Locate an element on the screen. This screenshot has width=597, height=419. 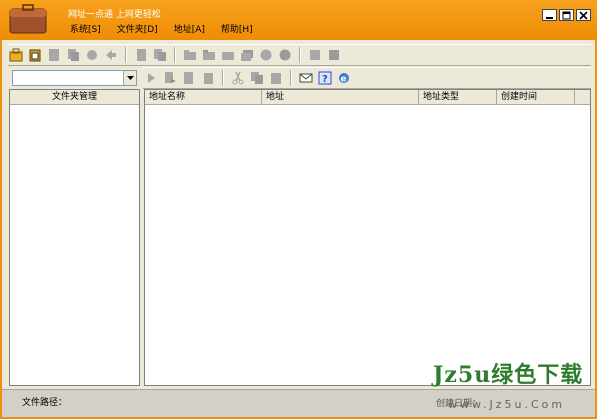
help-icon: ? is located at coordinates (325, 78).